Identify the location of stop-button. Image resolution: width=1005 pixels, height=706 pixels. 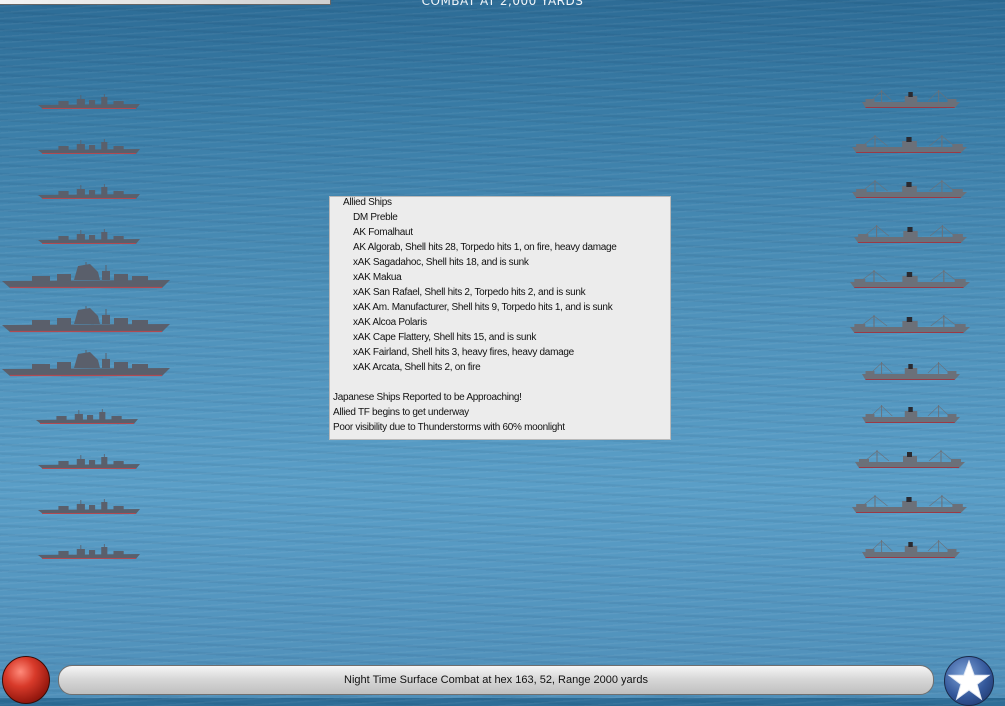
(26, 680).